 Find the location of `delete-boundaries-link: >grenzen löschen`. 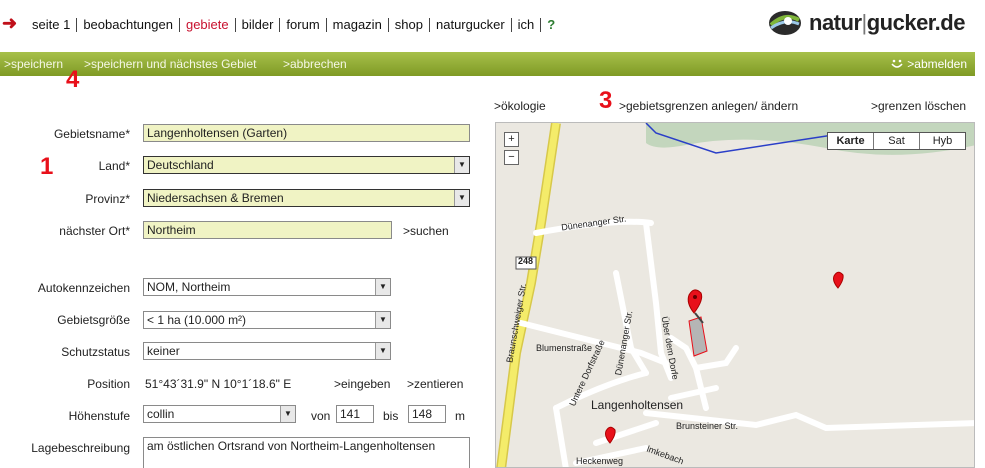

delete-boundaries-link: >grenzen löschen is located at coordinates (918, 106).